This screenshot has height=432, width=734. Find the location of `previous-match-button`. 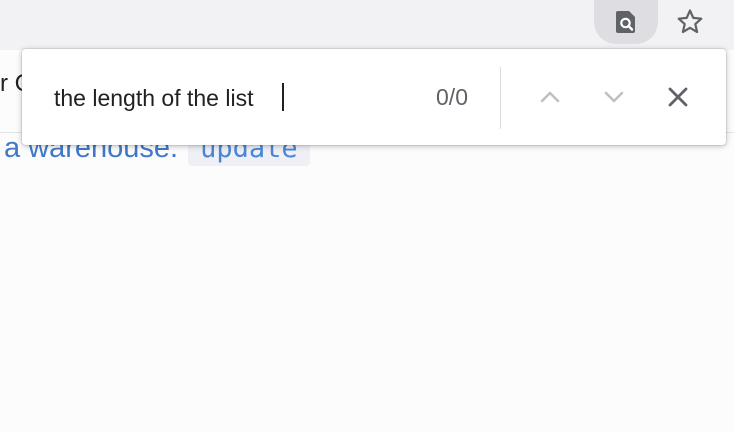

previous-match-button is located at coordinates (550, 97).